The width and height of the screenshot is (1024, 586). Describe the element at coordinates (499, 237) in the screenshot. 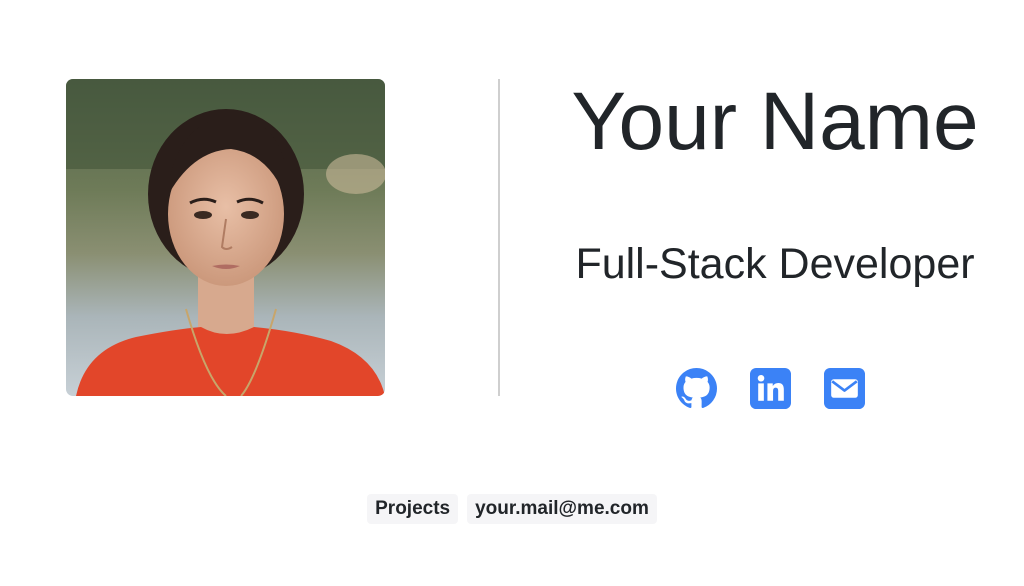

I see `vertical-divider` at that location.